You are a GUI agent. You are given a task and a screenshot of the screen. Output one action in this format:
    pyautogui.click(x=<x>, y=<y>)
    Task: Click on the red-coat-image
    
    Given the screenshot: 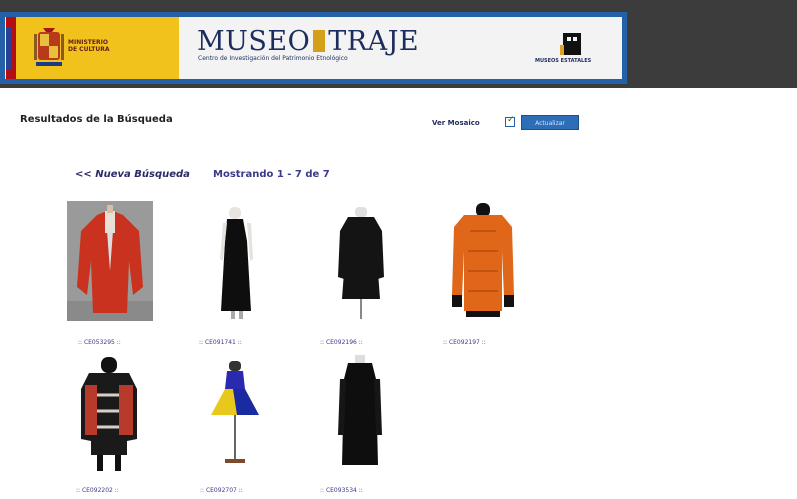 What is the action you would take?
    pyautogui.click(x=110, y=261)
    